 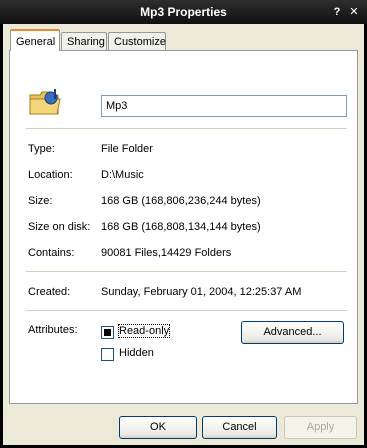 What do you see at coordinates (181, 201) in the screenshot?
I see `size-value: 168 GB (168,806,236,244 bytes)` at bounding box center [181, 201].